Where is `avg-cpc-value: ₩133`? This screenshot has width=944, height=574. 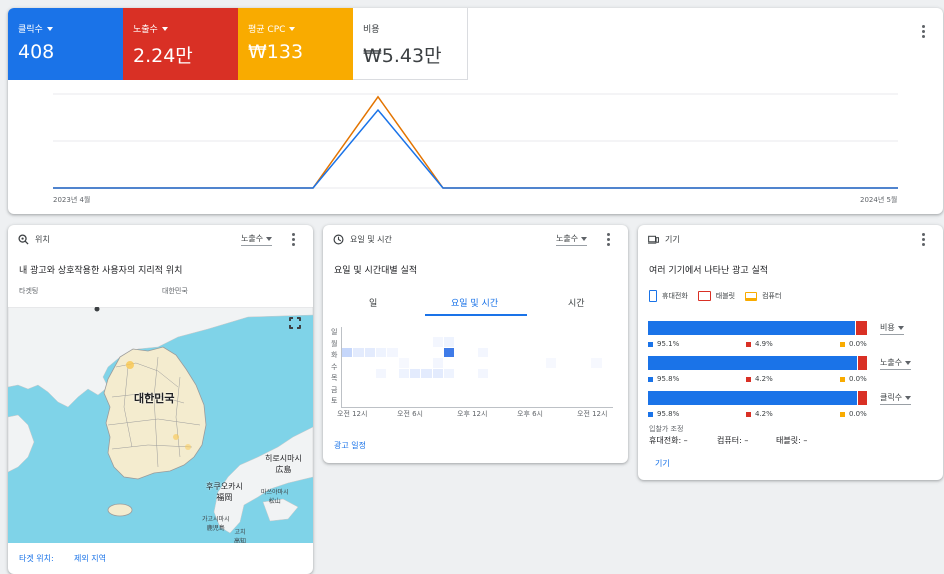 avg-cpc-value: ₩133 is located at coordinates (276, 52).